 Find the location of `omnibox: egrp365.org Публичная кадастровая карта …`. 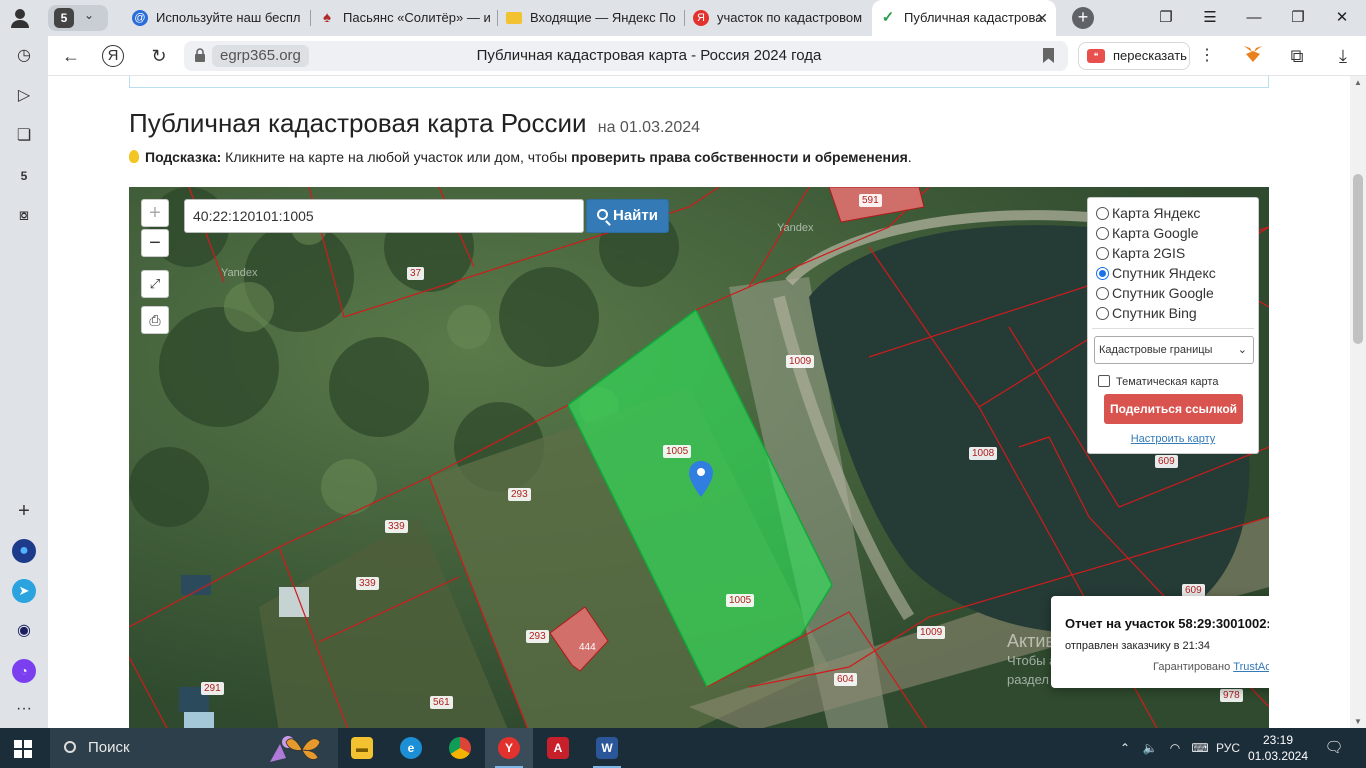

omnibox: egrp365.org Публичная кадастровая карта … is located at coordinates (626, 56).